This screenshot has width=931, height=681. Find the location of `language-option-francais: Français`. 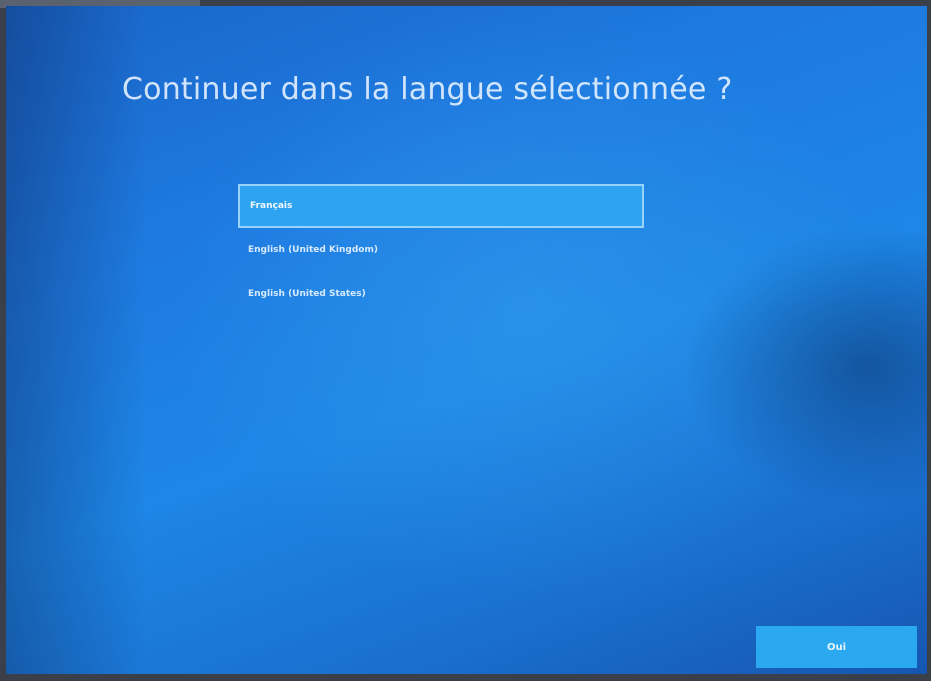

language-option-francais: Français is located at coordinates (441, 206).